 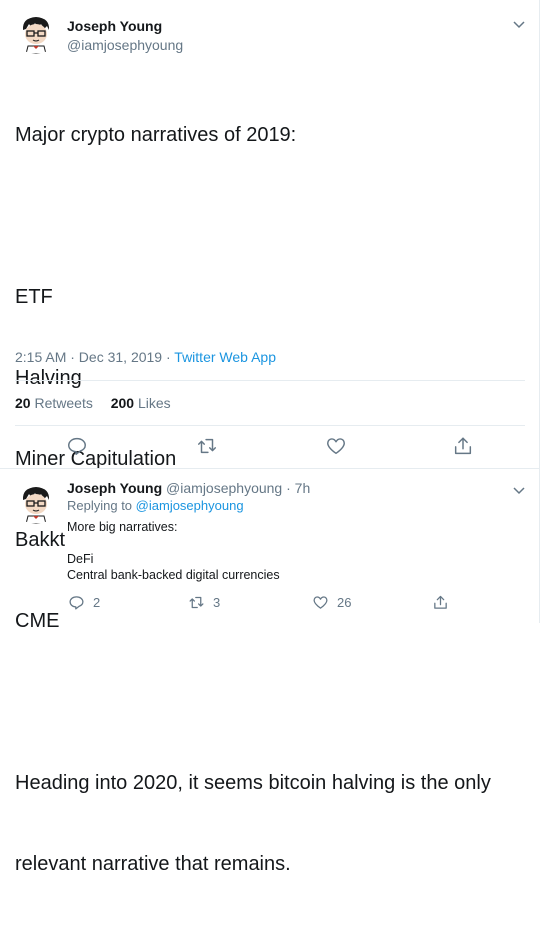 I want to click on reply-author-handle: @iamjosephyoung, so click(x=224, y=488).